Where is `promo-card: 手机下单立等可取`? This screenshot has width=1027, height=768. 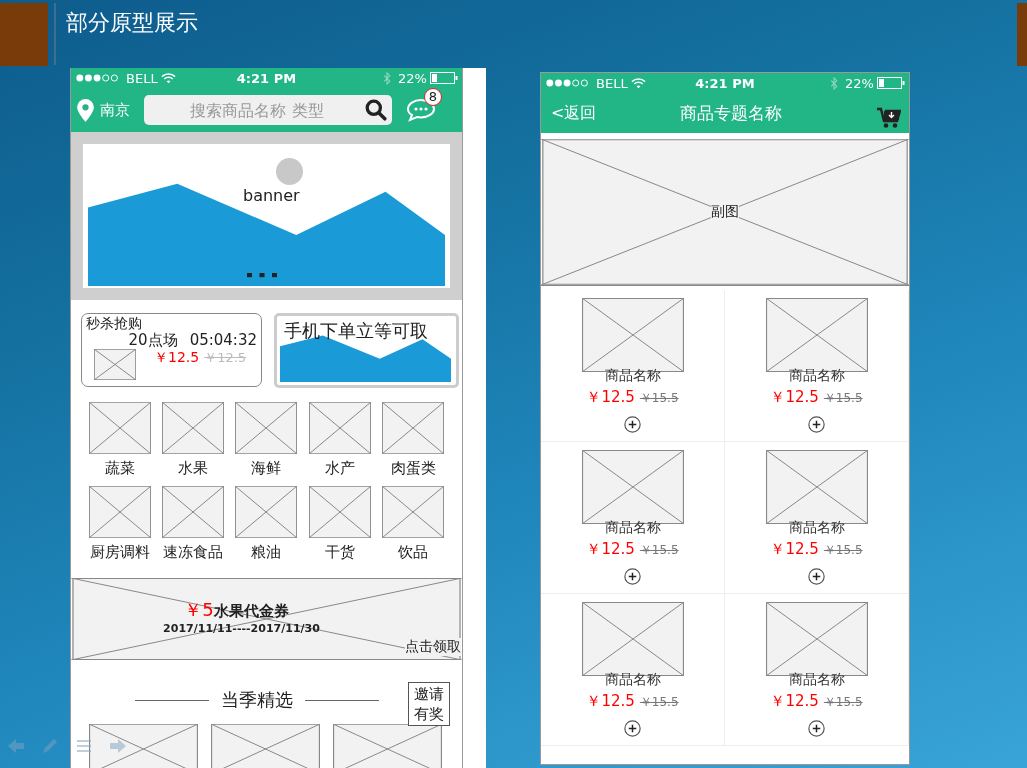
promo-card: 手机下单立等可取 is located at coordinates (366, 350).